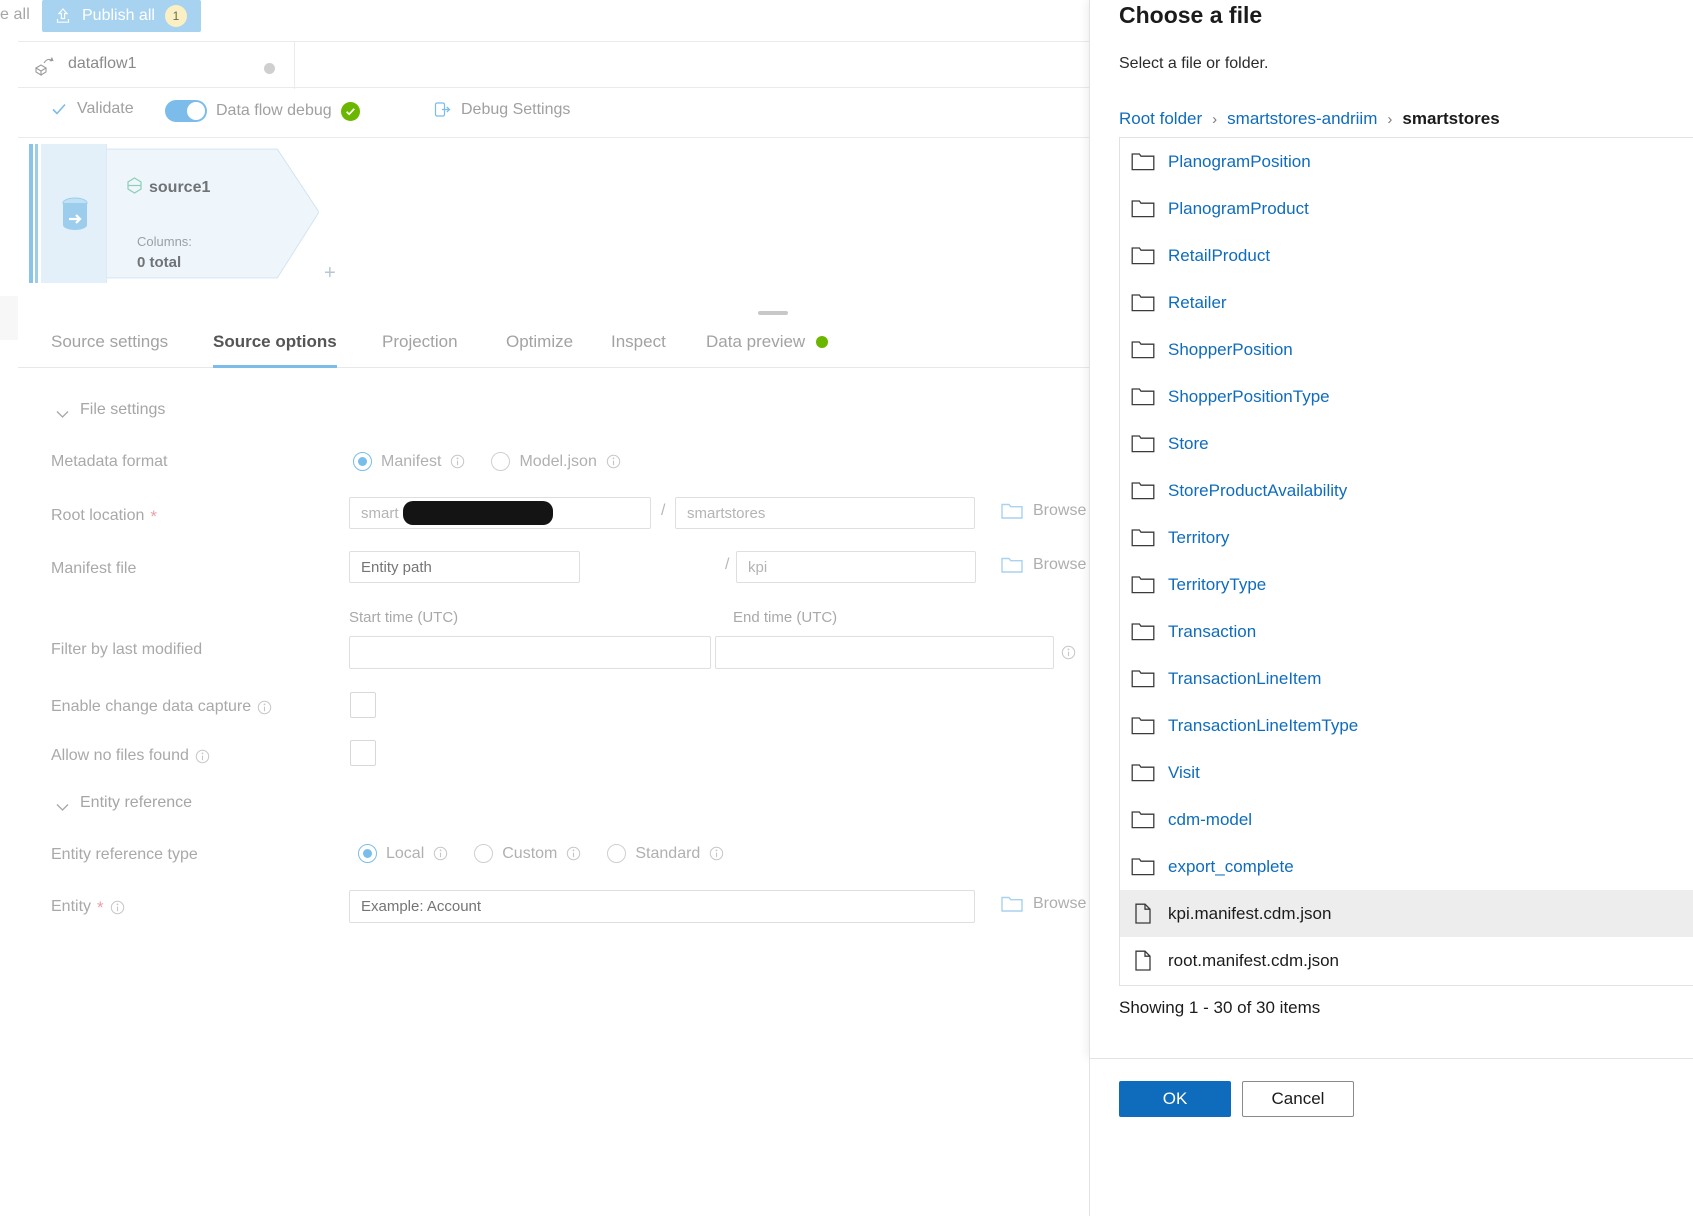 The image size is (1693, 1216). Describe the element at coordinates (539, 345) in the screenshot. I see `tab-optimize: Optimize` at that location.